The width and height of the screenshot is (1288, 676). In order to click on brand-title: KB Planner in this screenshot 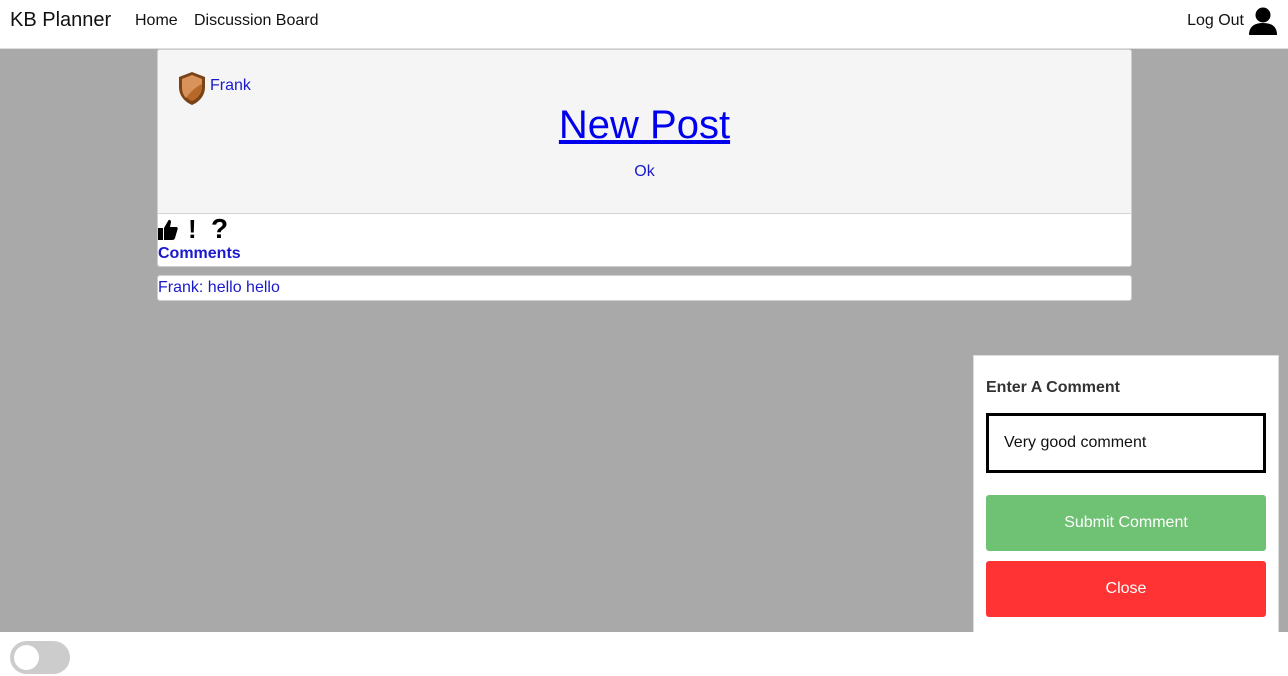, I will do `click(60, 20)`.